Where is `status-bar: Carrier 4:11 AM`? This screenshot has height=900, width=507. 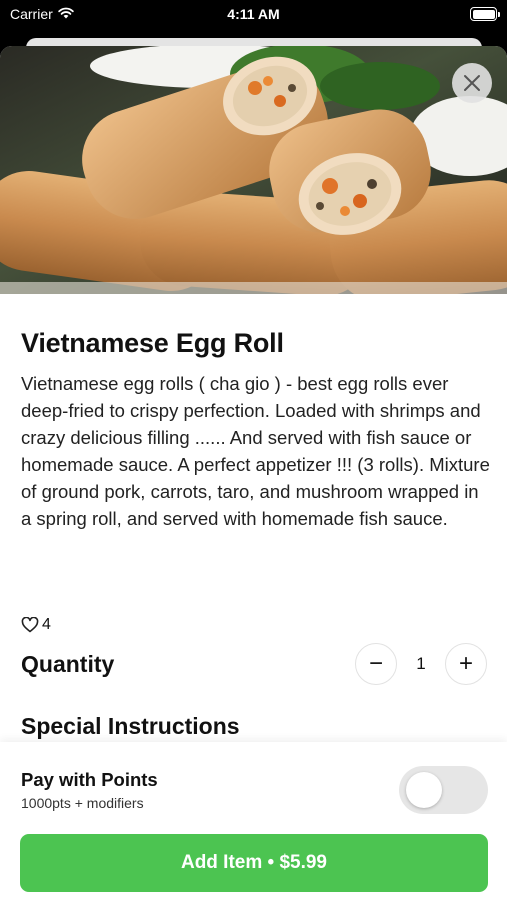 status-bar: Carrier 4:11 AM is located at coordinates (253, 15).